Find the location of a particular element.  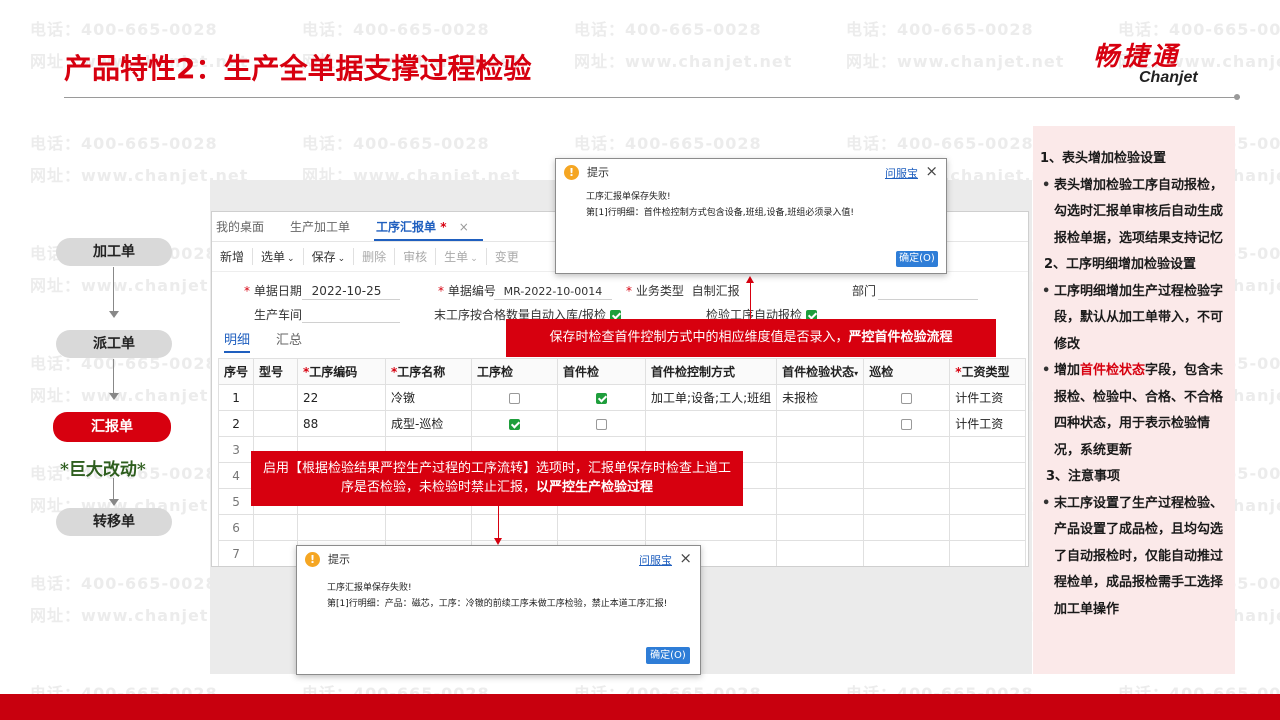

table-row: 1 22 冷镦 加工单;设备;工人;班组 未报检 计件工资 is located at coordinates (622, 397).